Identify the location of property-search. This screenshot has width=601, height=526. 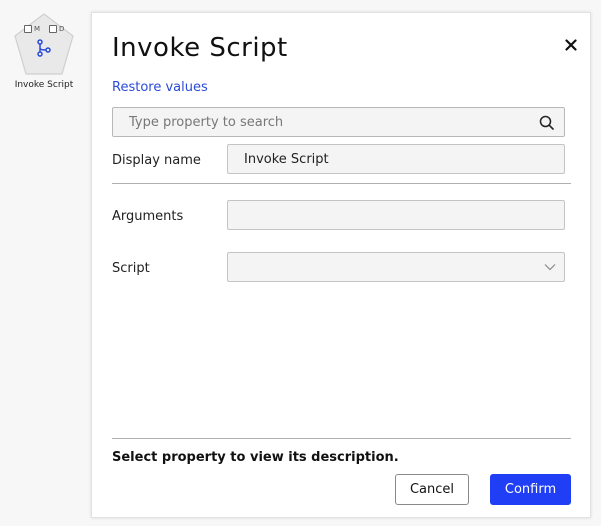
(338, 122).